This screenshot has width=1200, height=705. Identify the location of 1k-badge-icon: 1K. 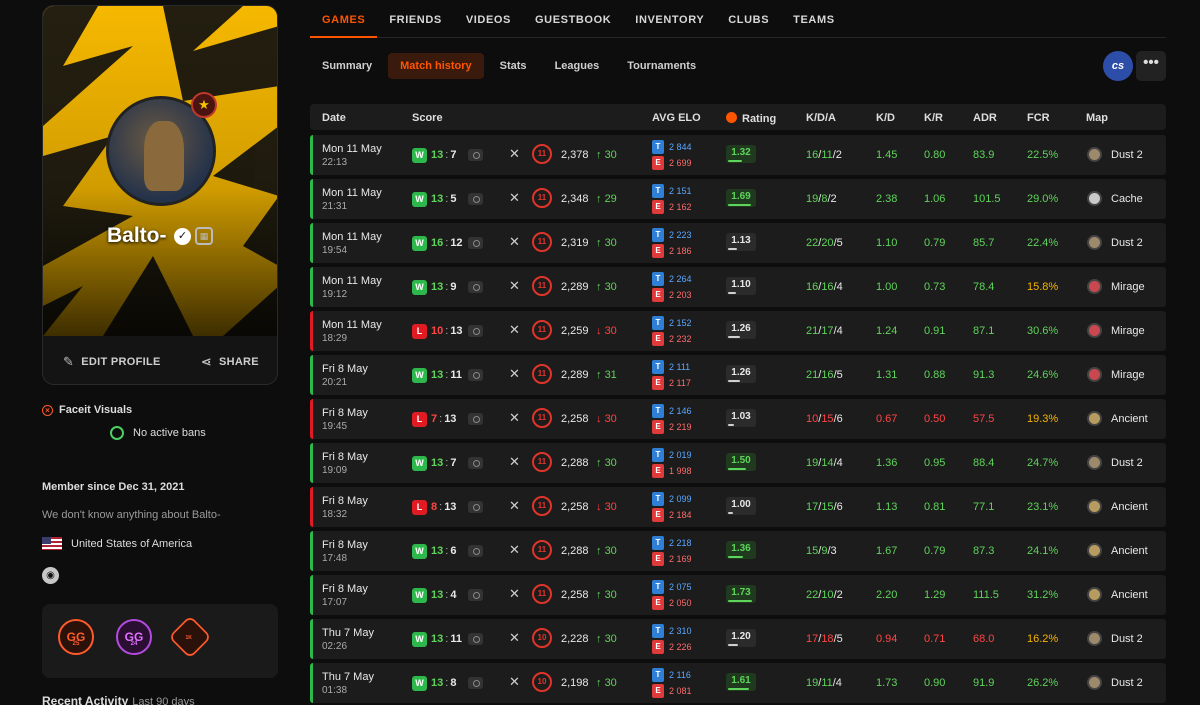
(190, 637).